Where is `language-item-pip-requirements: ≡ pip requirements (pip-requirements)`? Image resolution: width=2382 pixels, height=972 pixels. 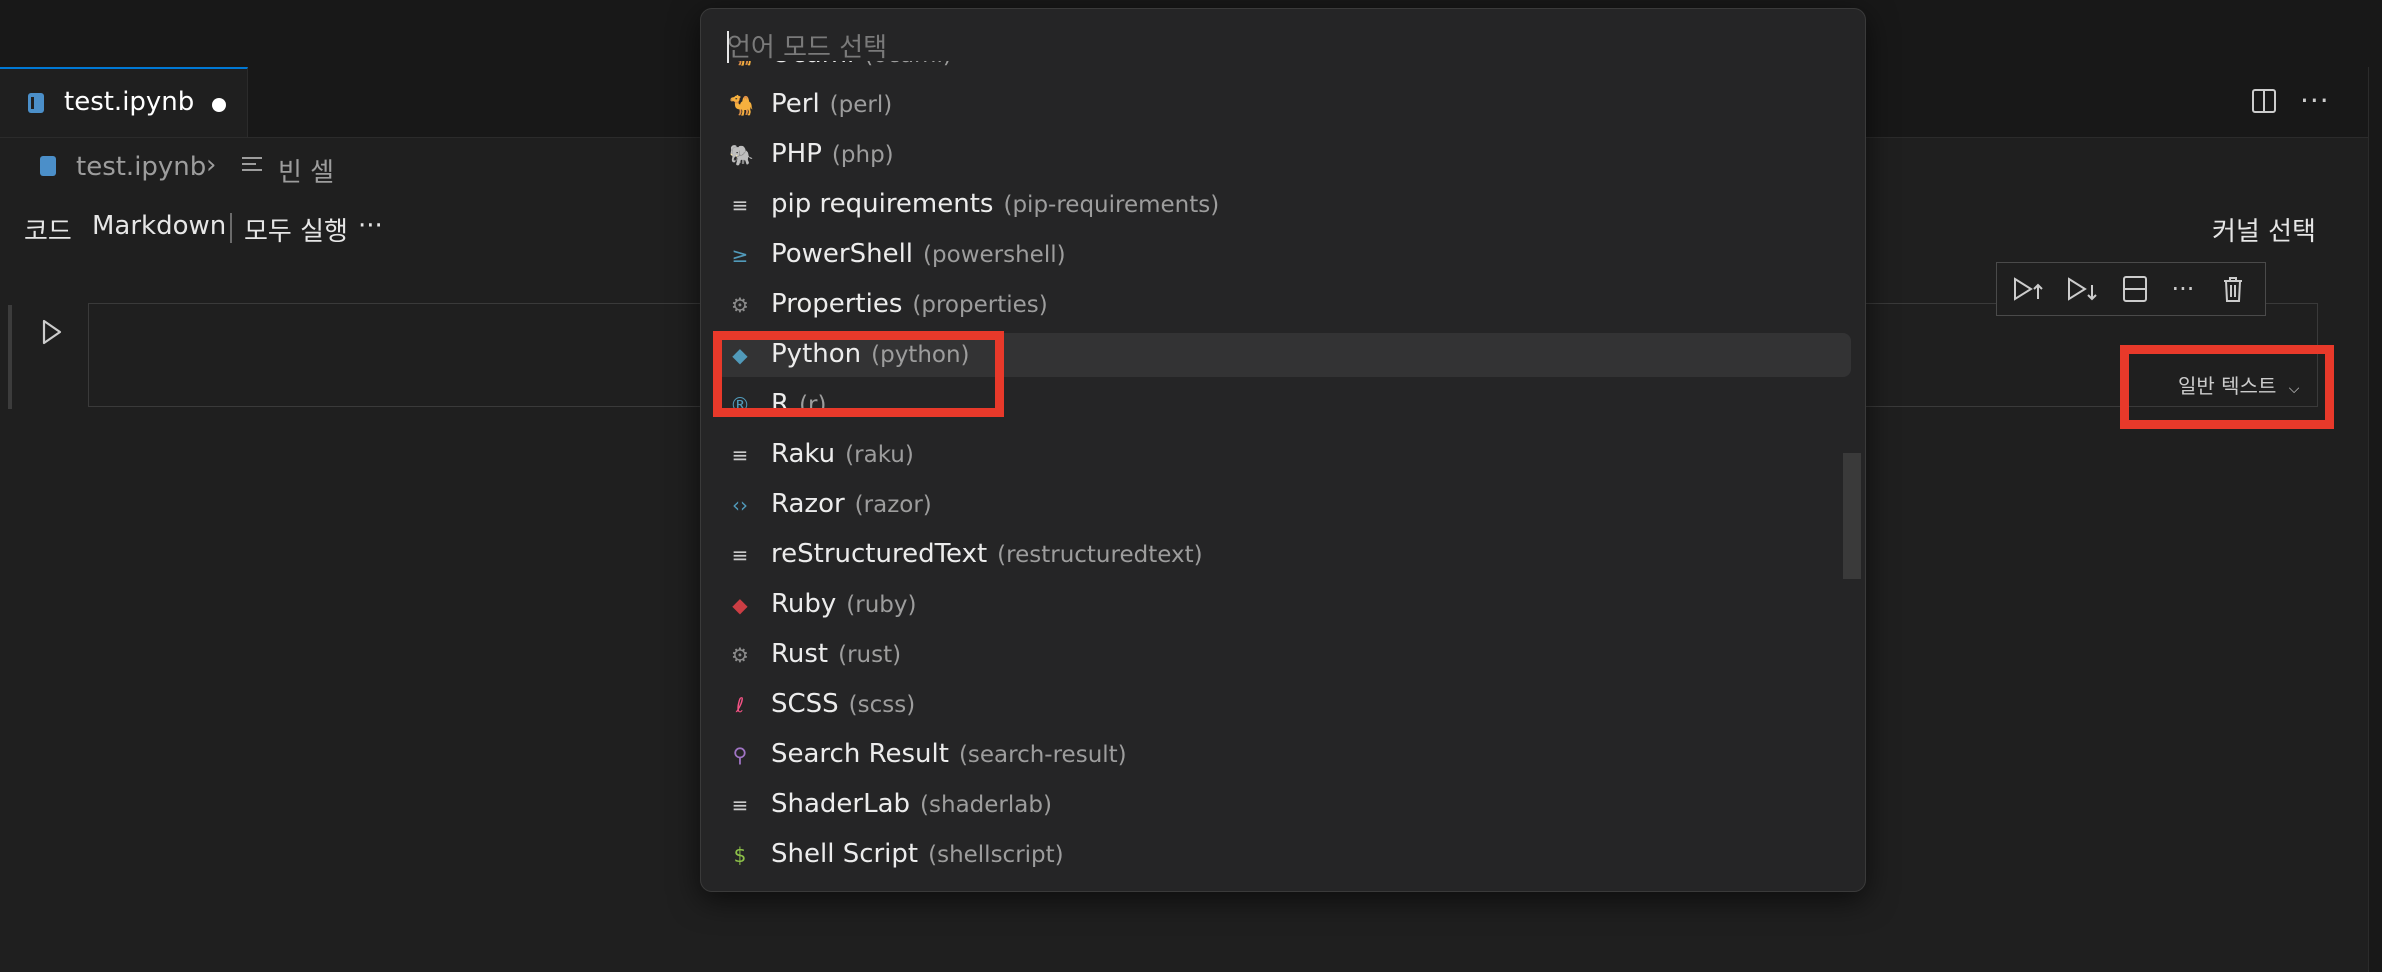 language-item-pip-requirements: ≡ pip requirements (pip-requirements) is located at coordinates (1283, 205).